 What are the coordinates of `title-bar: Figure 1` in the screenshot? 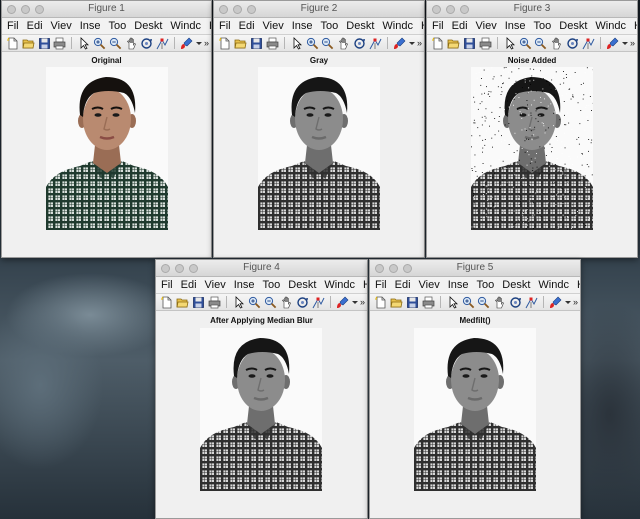 It's located at (106, 9).